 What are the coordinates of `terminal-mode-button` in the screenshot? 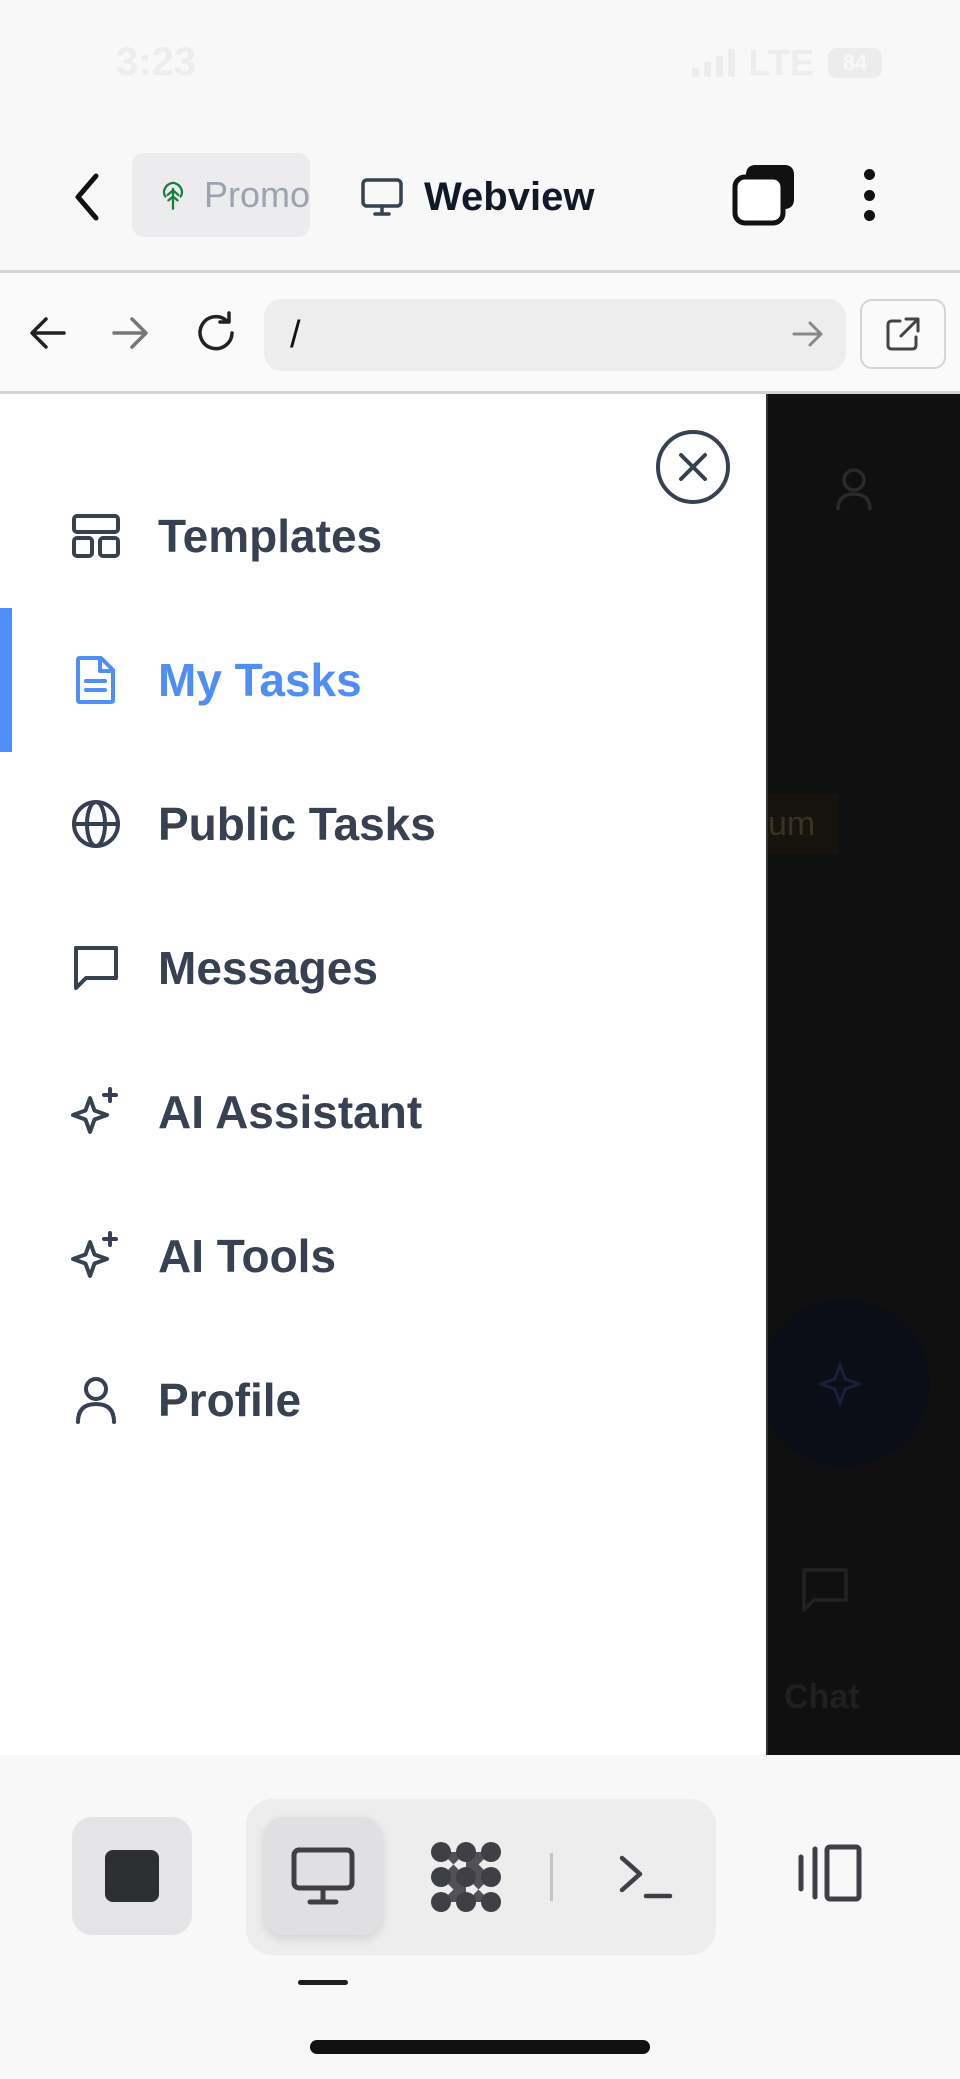 It's located at (646, 1877).